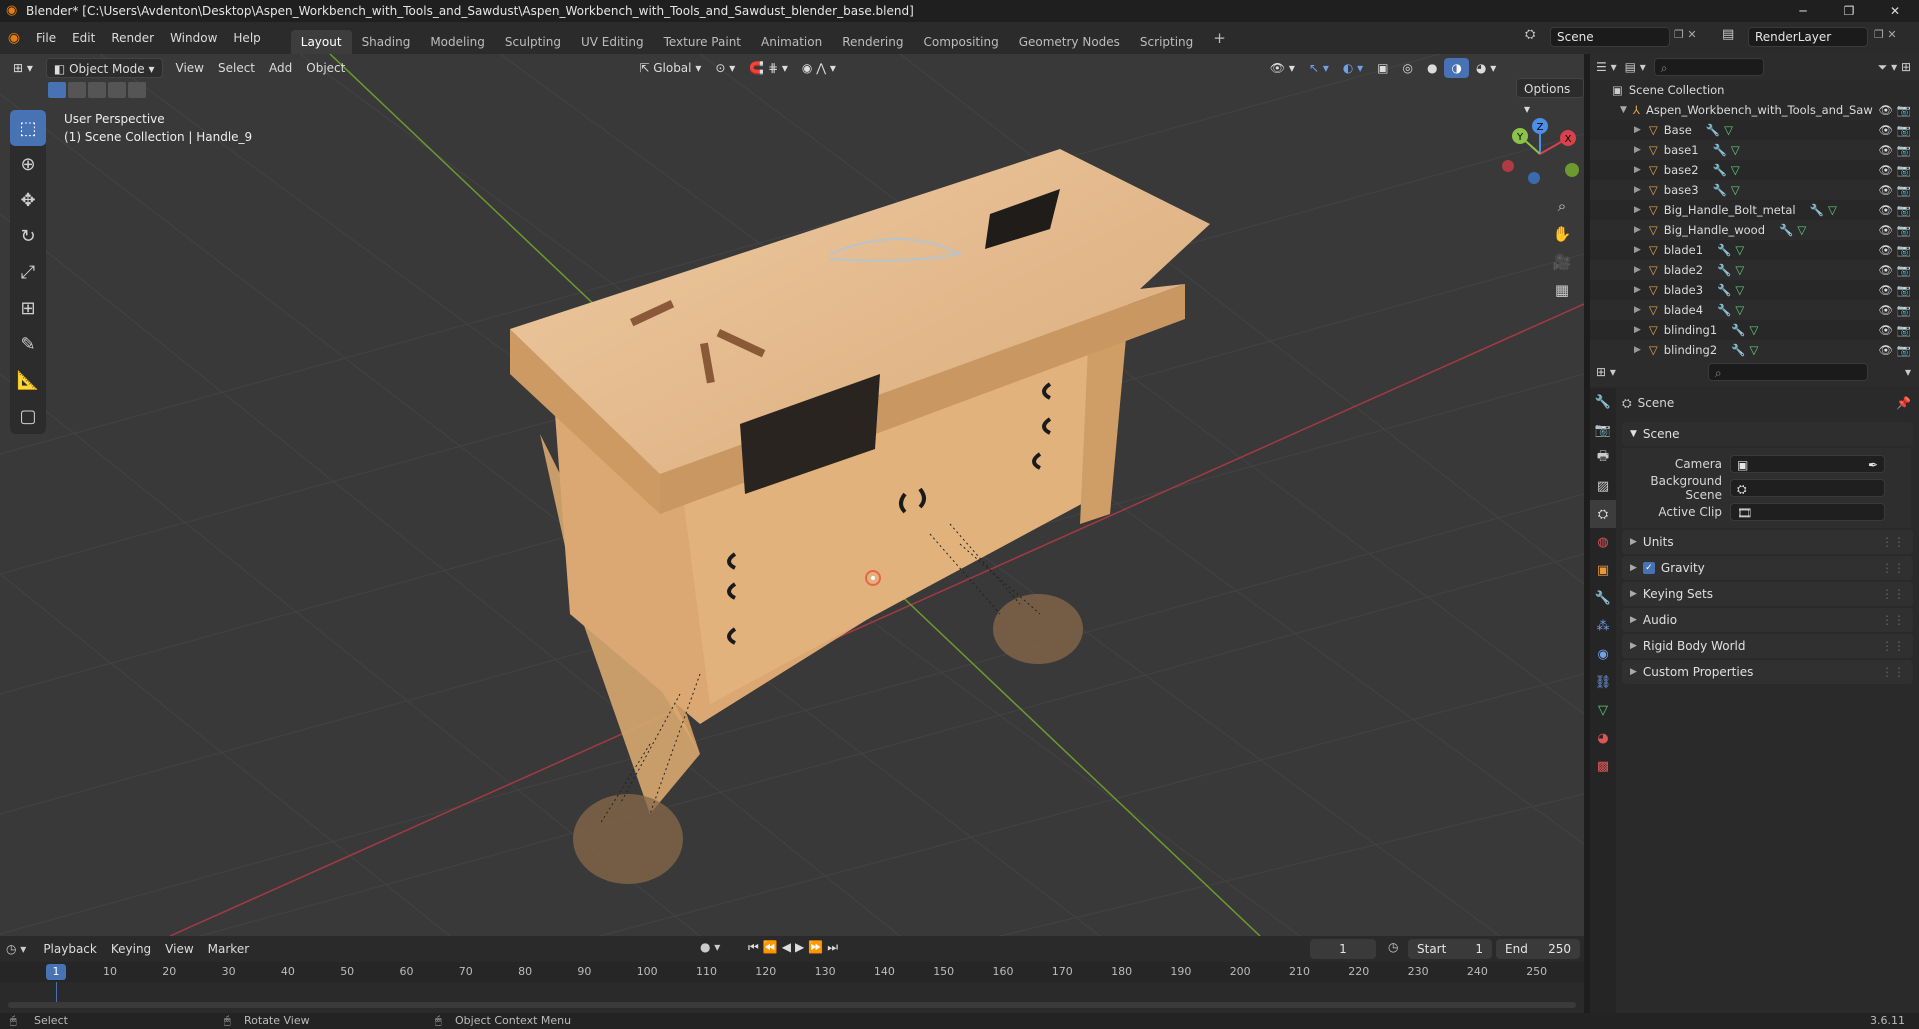 The image size is (1919, 1029). What do you see at coordinates (1728, 34) in the screenshot?
I see `view-layer-icon: ▤` at bounding box center [1728, 34].